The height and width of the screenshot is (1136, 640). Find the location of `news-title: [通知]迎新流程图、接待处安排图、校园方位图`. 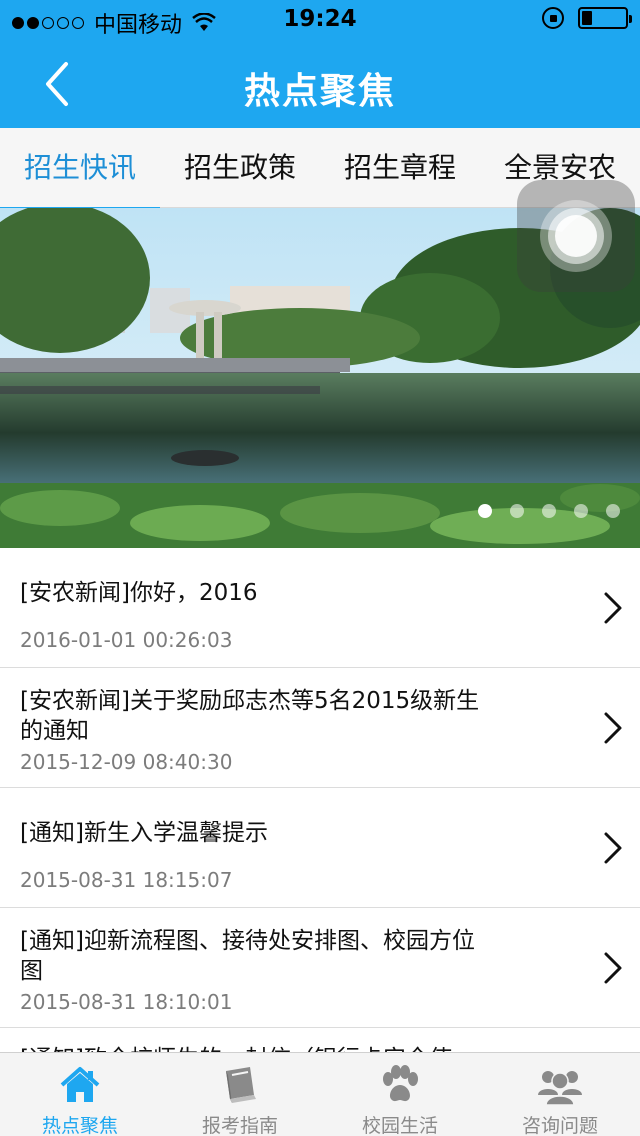

news-title: [通知]迎新流程图、接待处安排图、校园方位图 is located at coordinates (247, 956).